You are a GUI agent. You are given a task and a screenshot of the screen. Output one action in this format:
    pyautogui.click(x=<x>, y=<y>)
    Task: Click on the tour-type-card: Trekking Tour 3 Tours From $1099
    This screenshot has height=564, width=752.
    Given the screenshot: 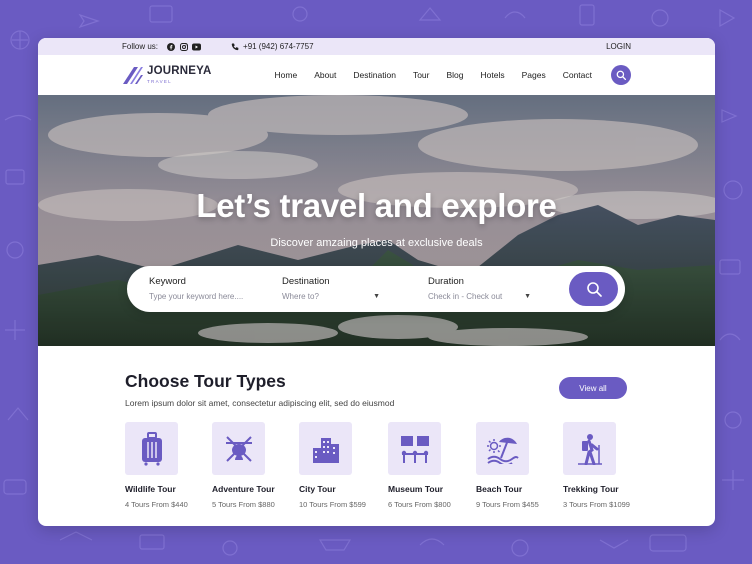 What is the action you would take?
    pyautogui.click(x=603, y=465)
    